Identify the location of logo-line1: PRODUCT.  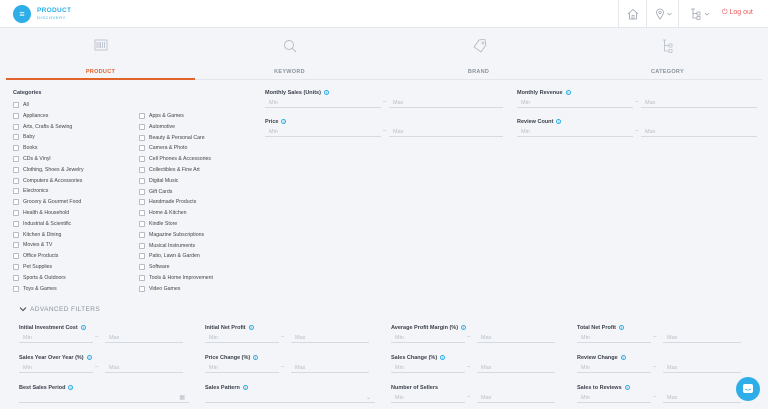
(54, 10).